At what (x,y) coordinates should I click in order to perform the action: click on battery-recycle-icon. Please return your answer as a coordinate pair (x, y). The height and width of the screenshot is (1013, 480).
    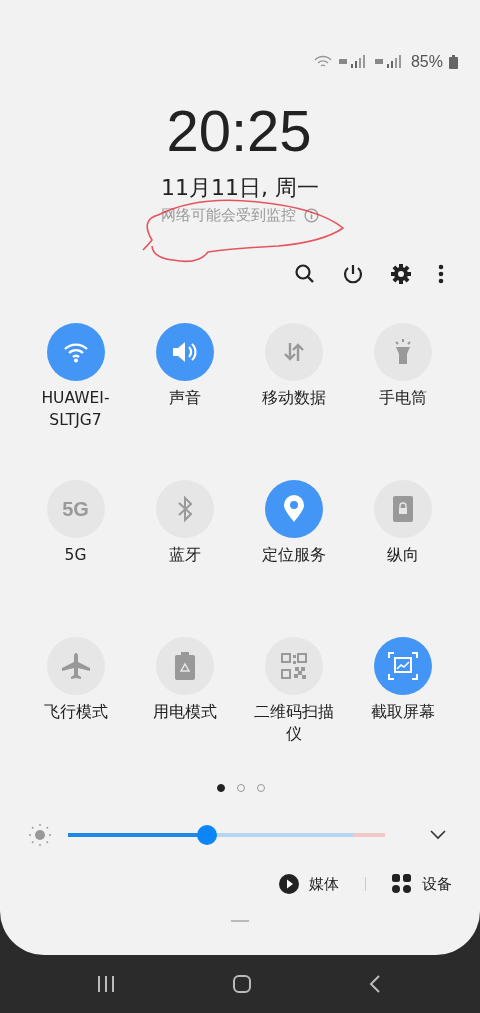
    Looking at the image, I should click on (184, 666).